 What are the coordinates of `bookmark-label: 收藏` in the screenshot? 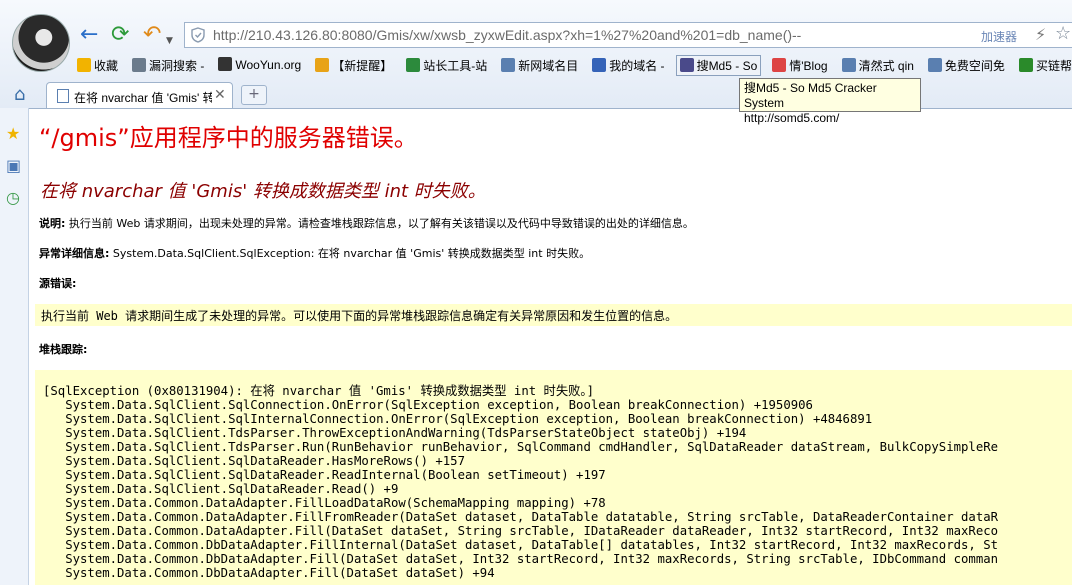 It's located at (106, 66).